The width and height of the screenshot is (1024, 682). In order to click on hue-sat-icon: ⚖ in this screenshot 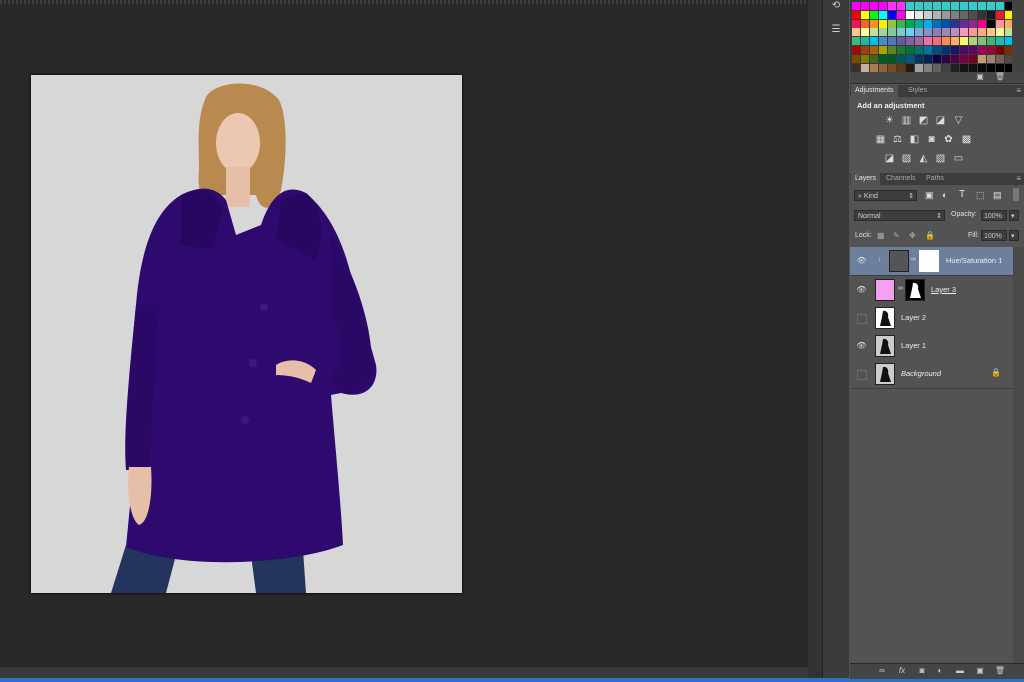, I will do `click(897, 139)`.